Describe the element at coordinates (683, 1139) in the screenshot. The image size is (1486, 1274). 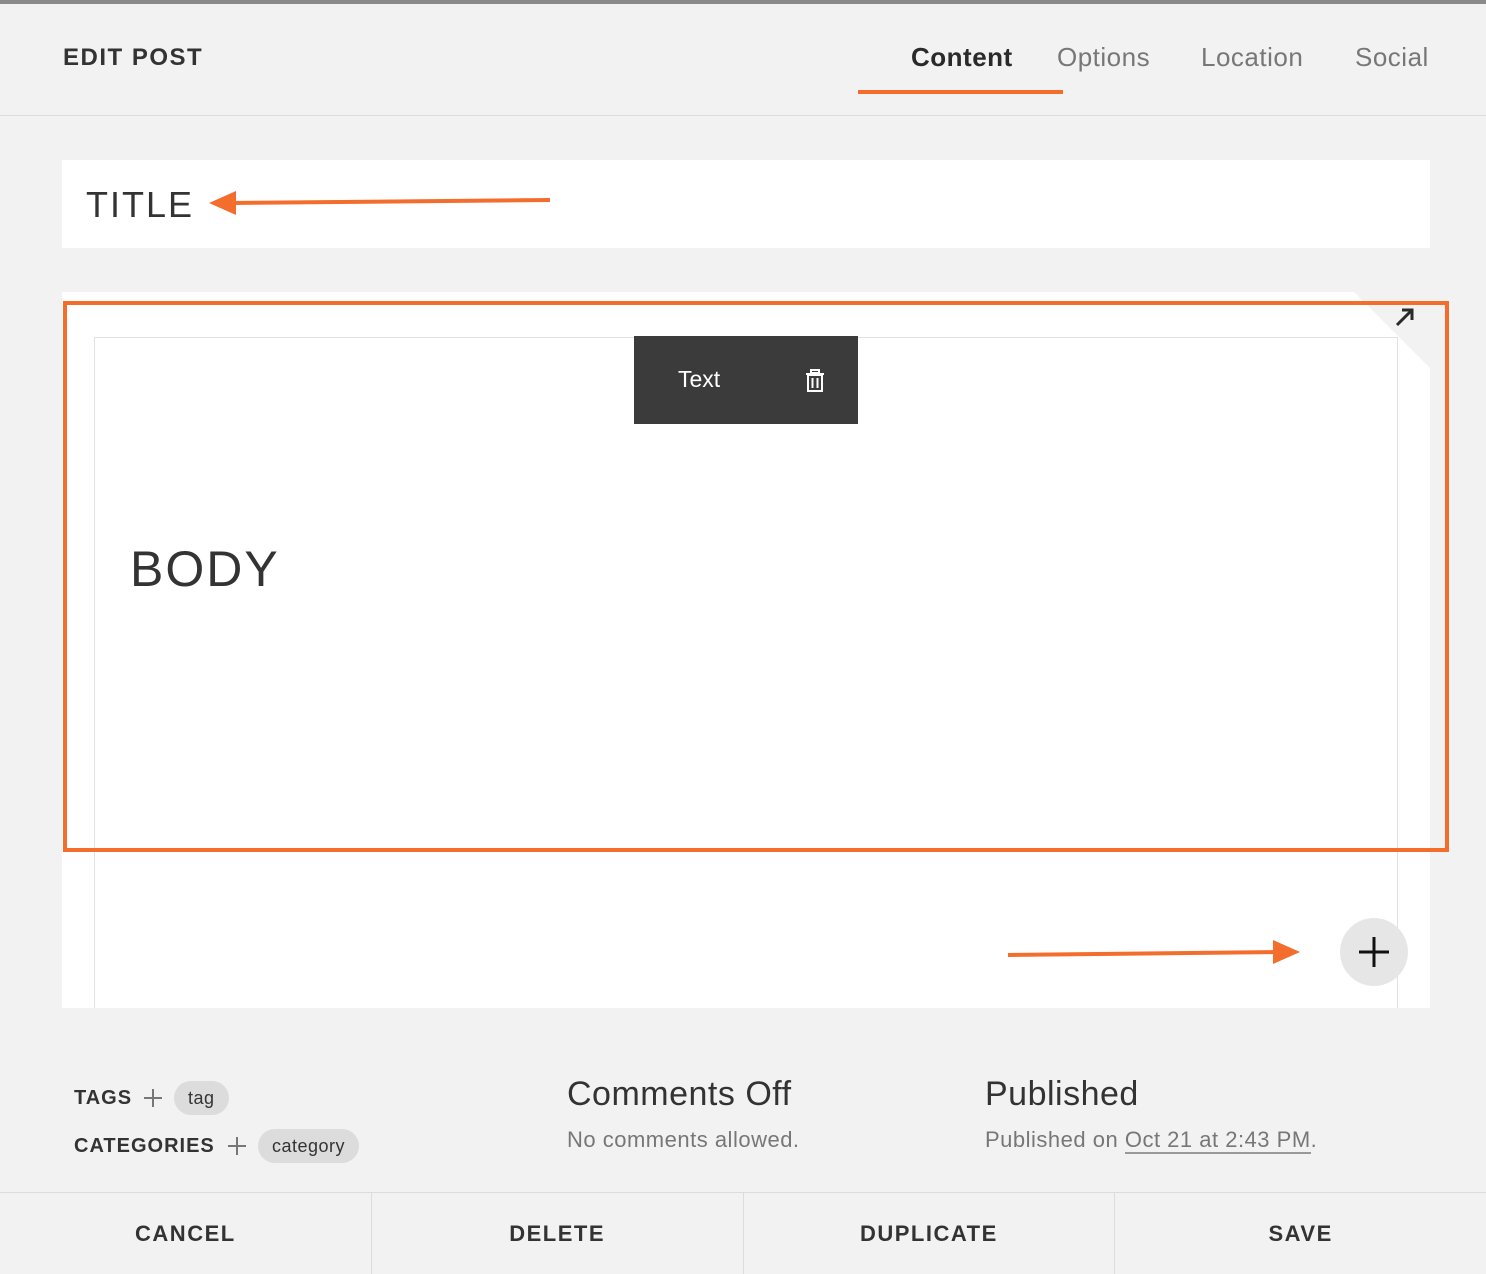
I see `comments-description: No comments allowed.` at that location.